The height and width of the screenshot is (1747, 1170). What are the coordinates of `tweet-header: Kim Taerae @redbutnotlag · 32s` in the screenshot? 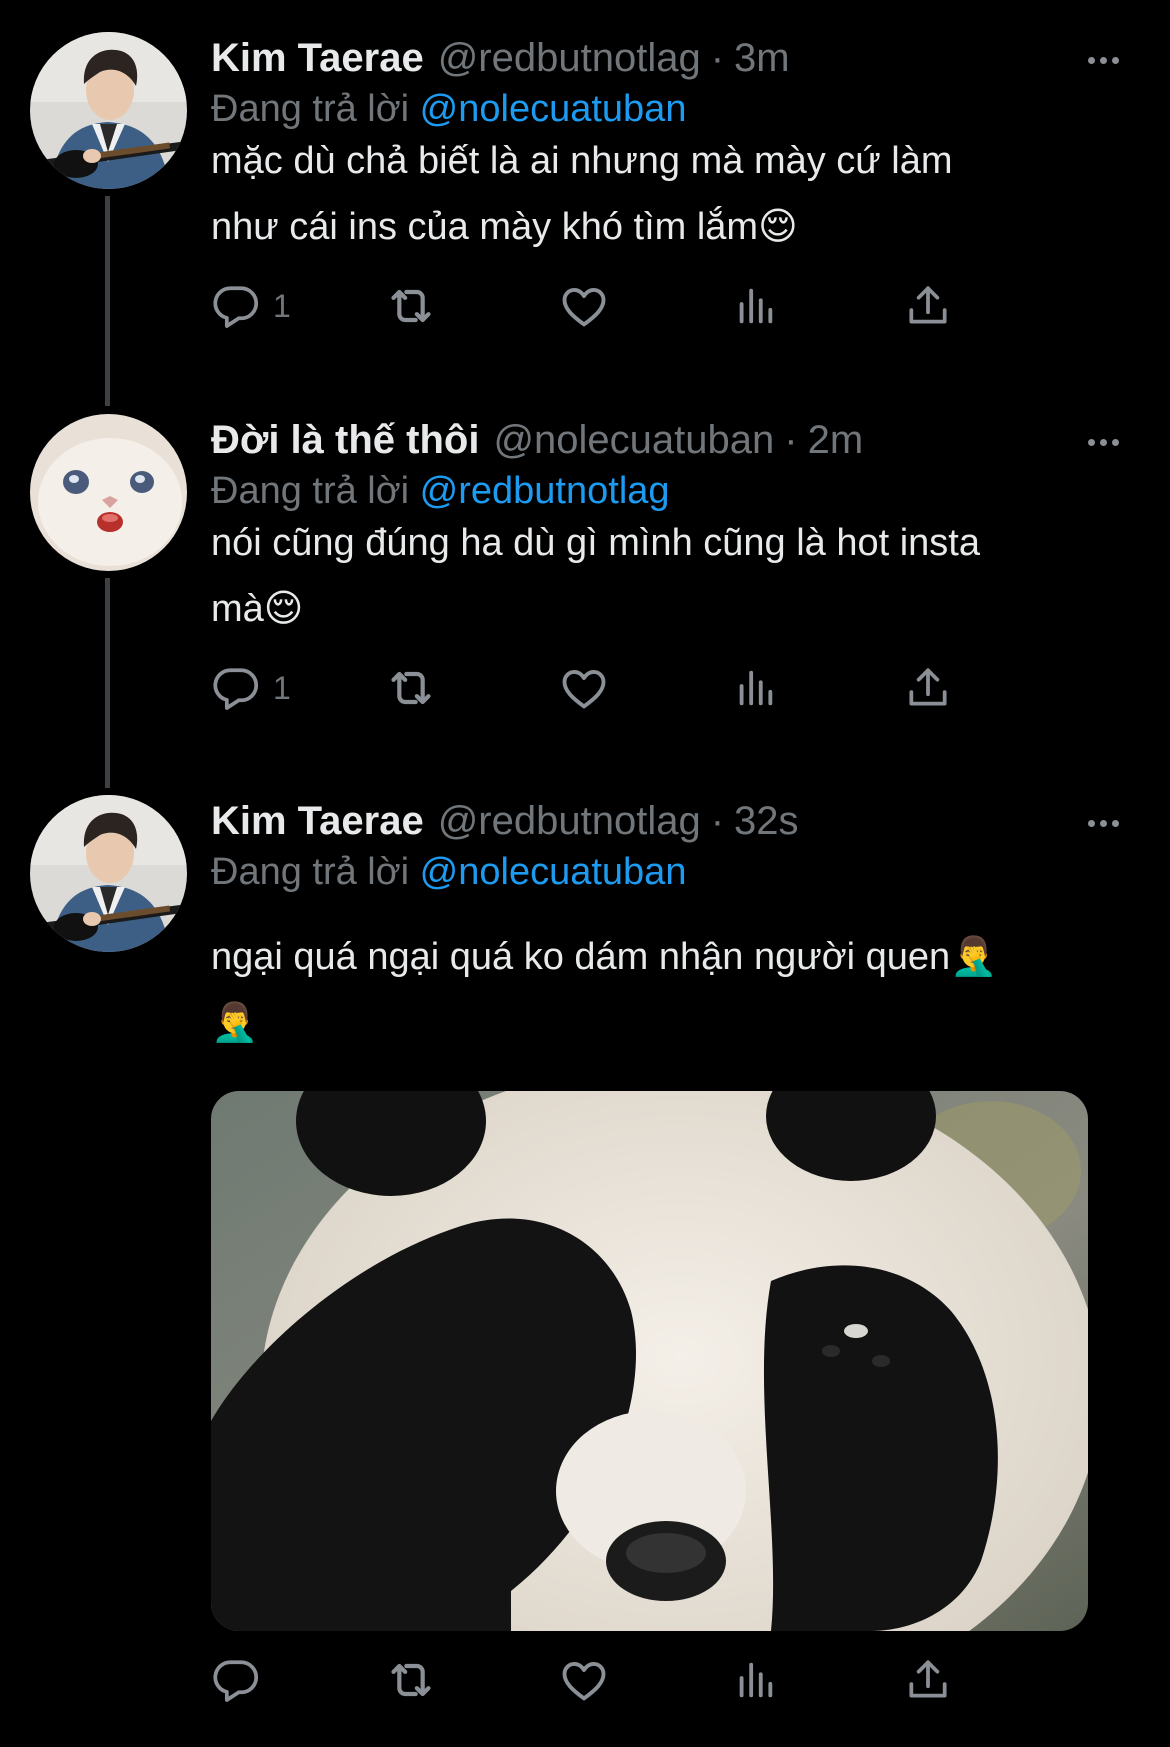 It's located at (505, 821).